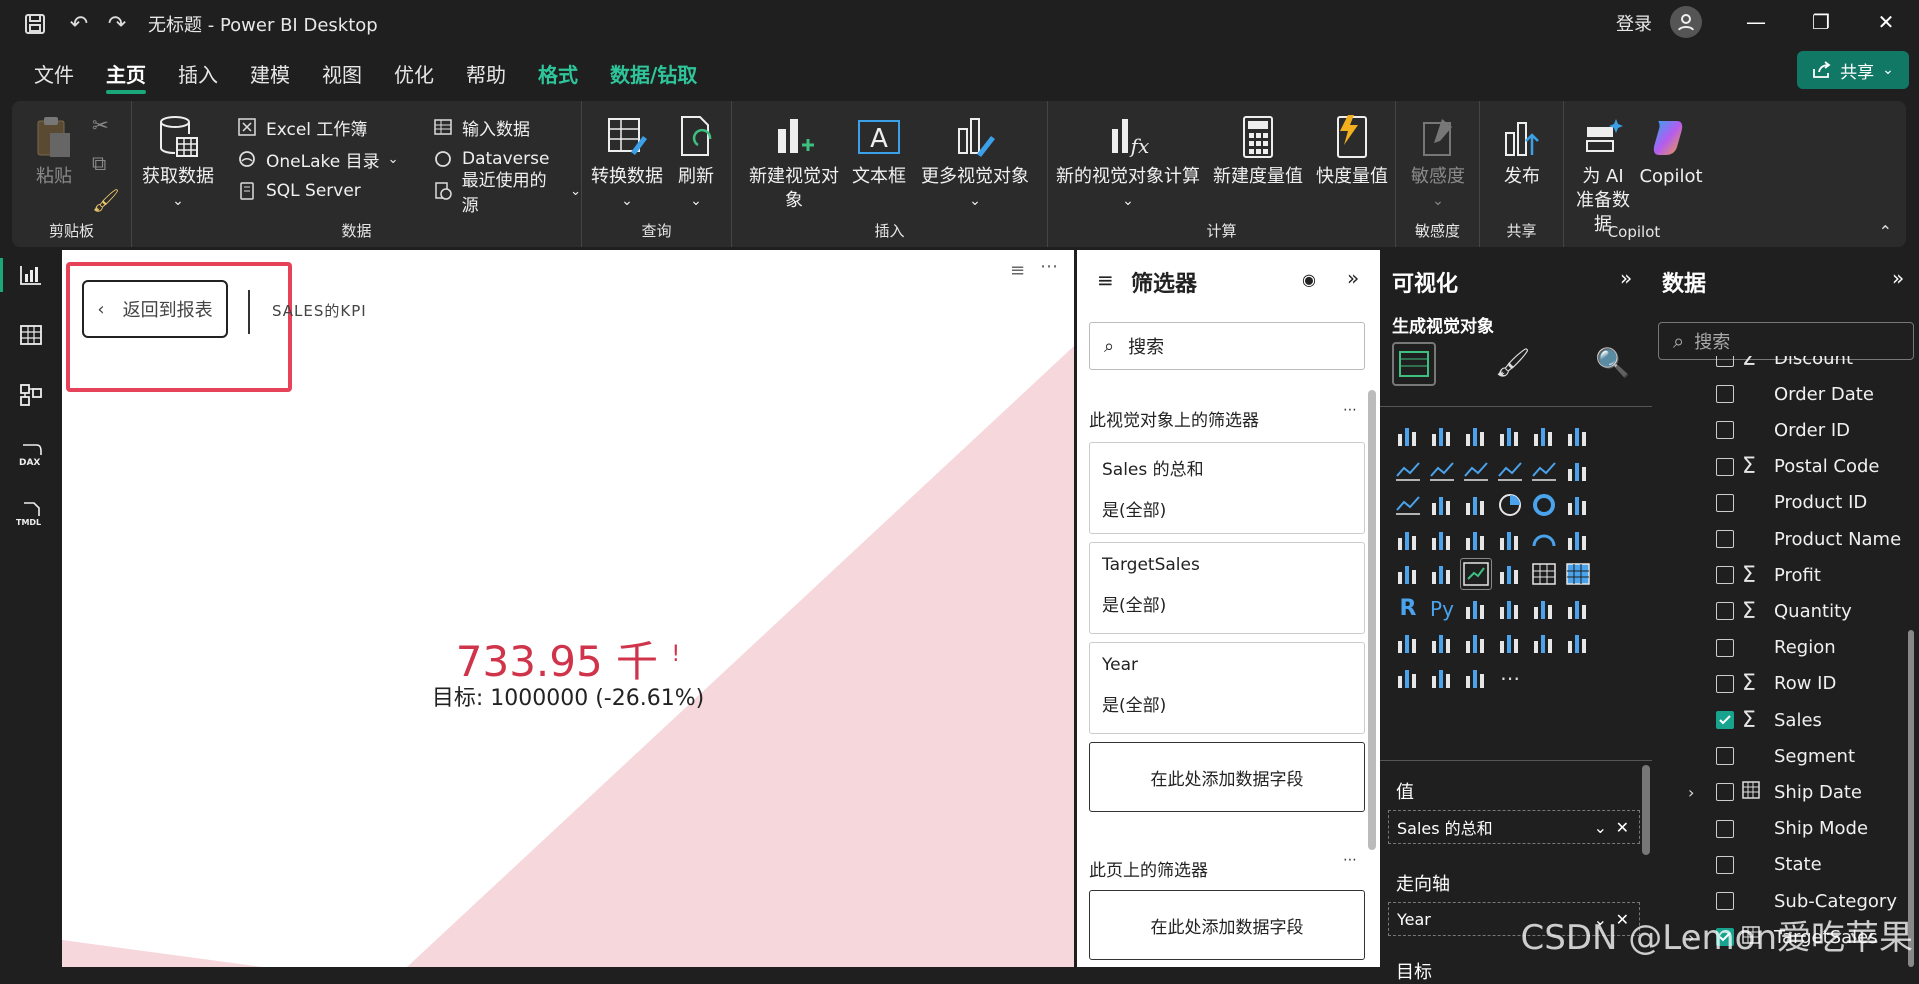 The width and height of the screenshot is (1919, 984). What do you see at coordinates (1612, 362) in the screenshot?
I see `analytics-tab-icon: 🔍` at bounding box center [1612, 362].